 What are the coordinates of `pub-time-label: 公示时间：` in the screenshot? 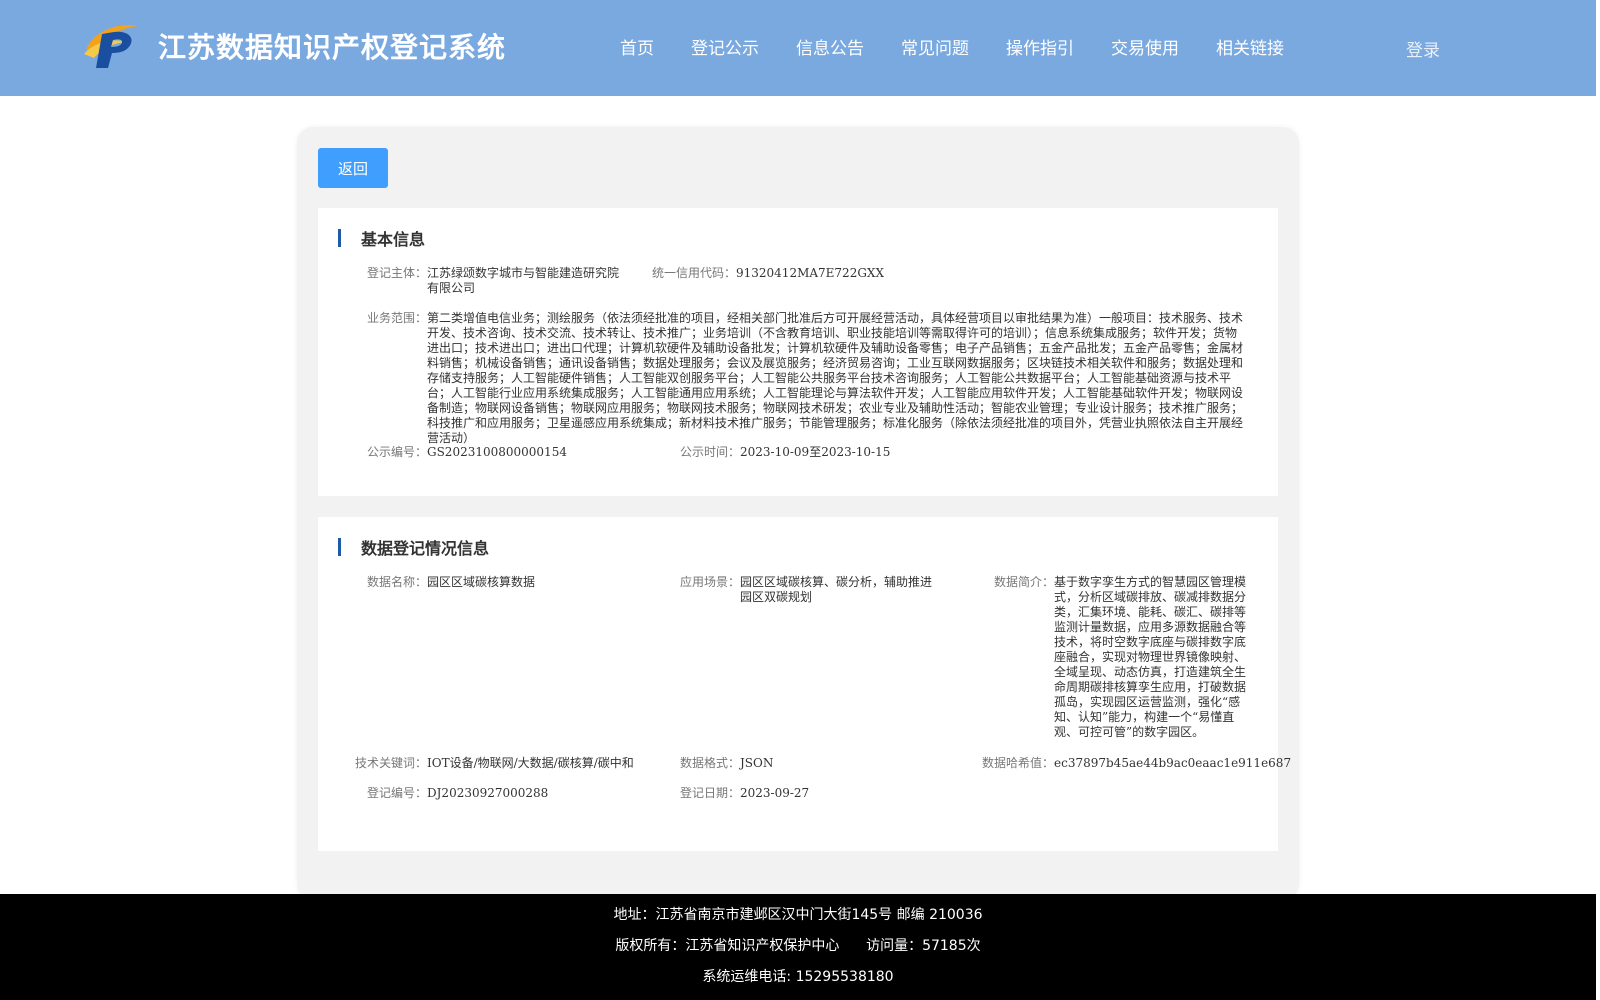 It's located at (709, 452).